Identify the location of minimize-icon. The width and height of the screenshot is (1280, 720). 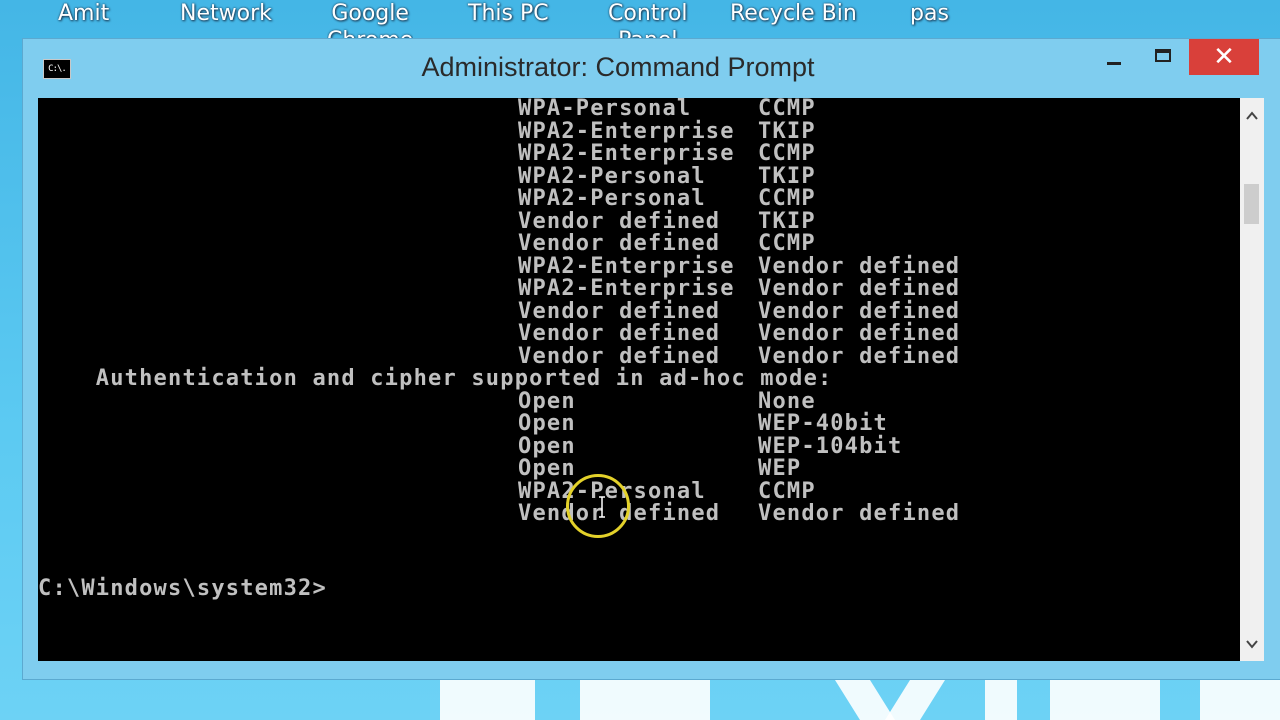
(1114, 63).